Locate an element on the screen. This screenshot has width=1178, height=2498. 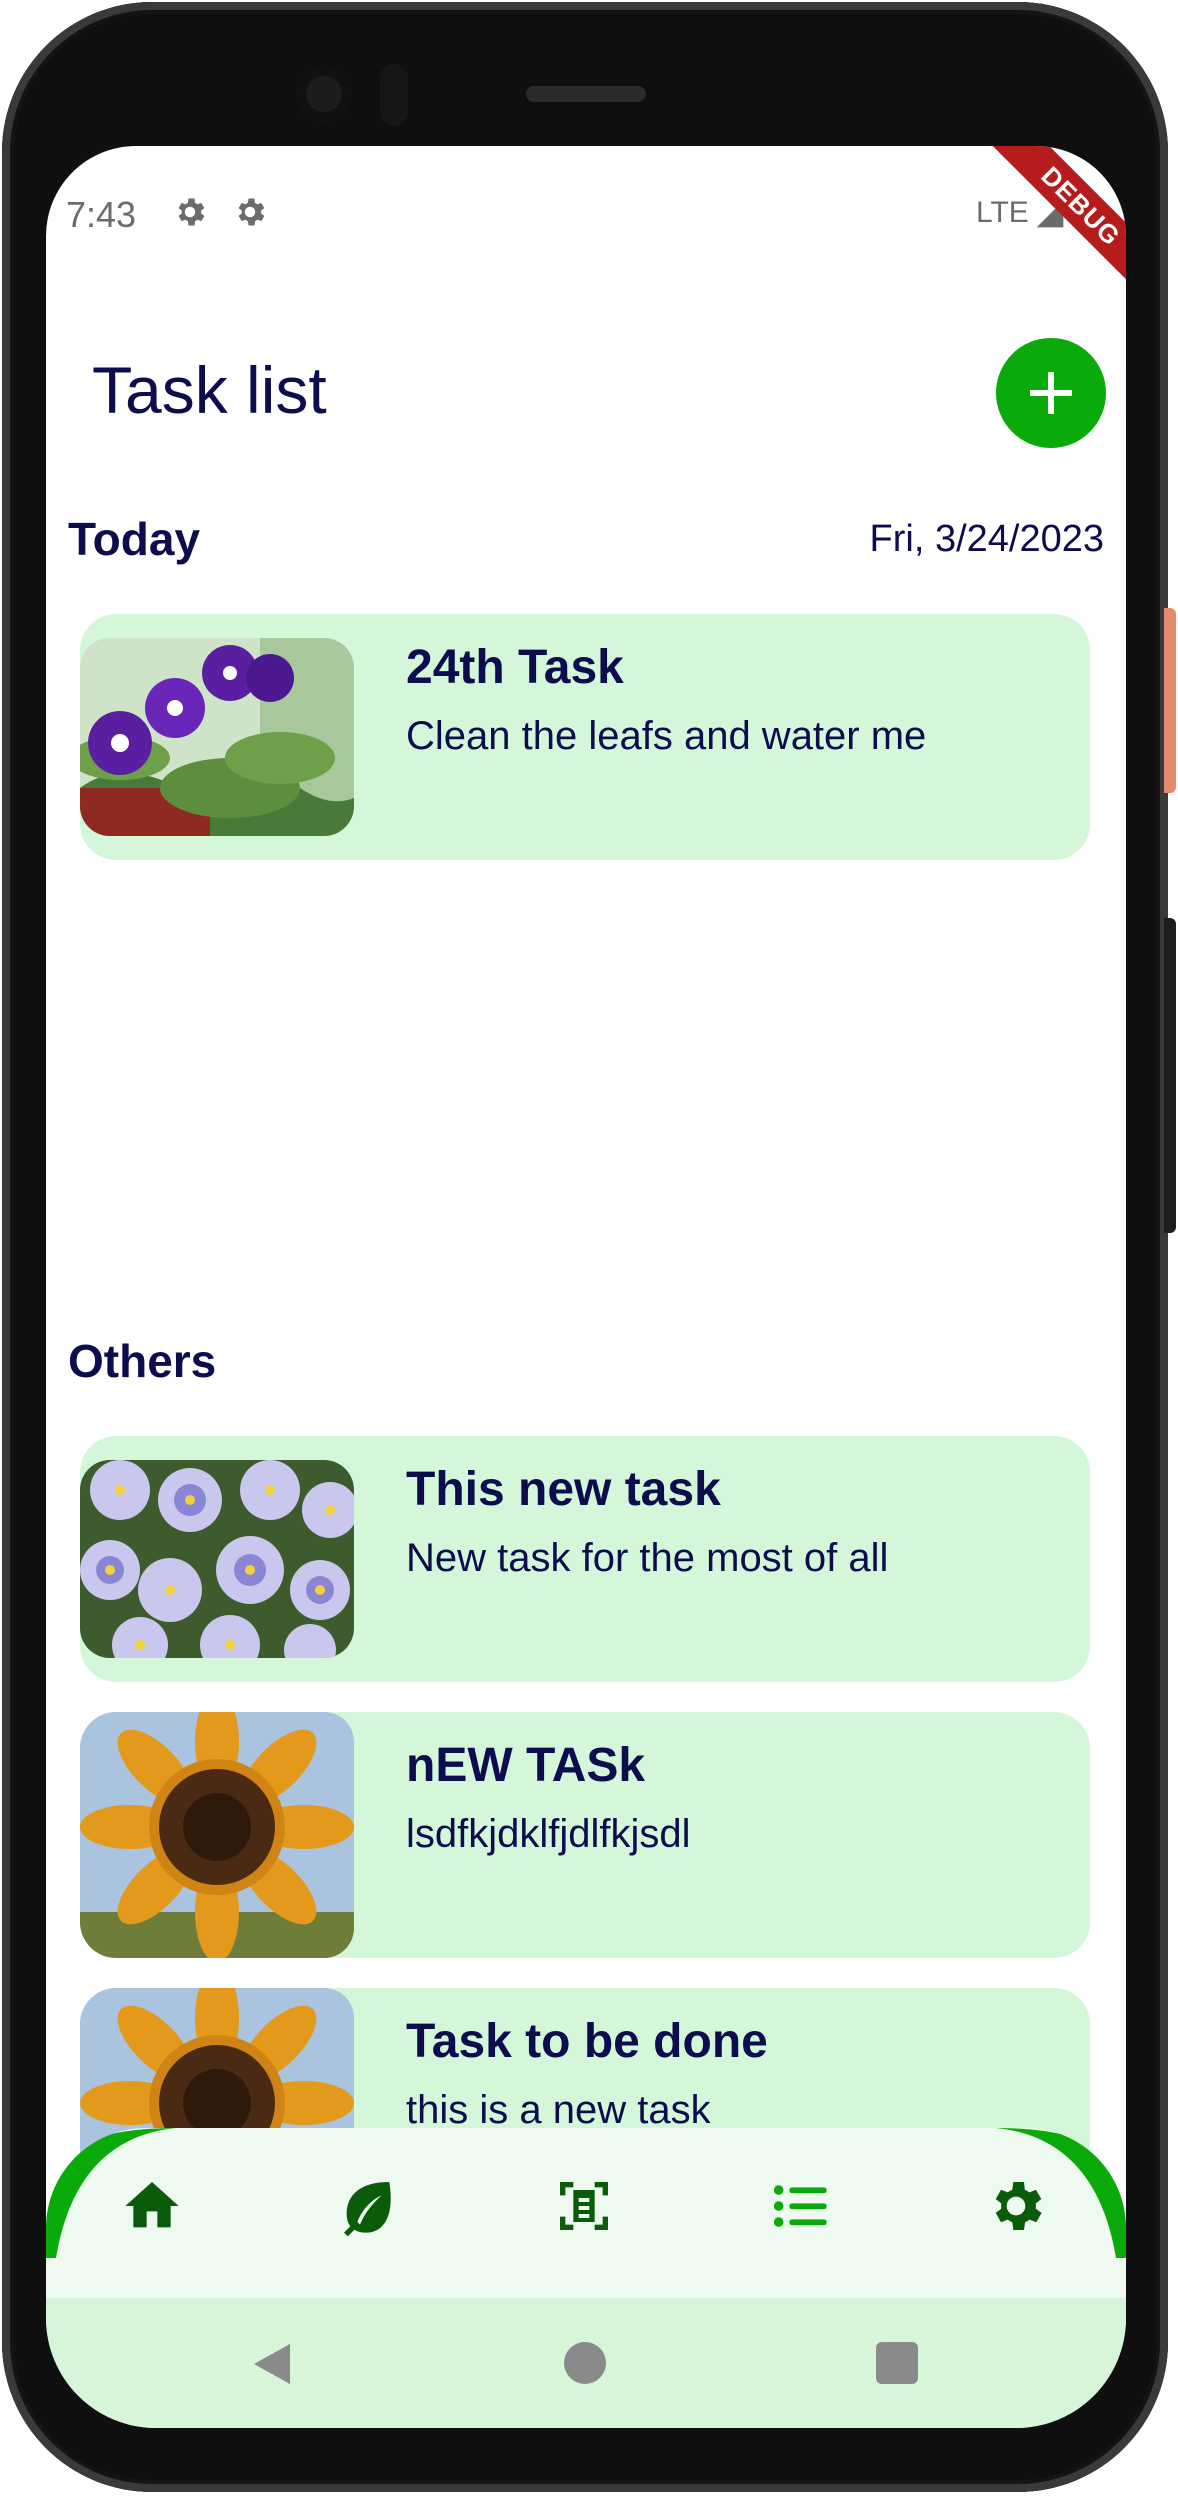
task-title: nEW TASk is located at coordinates (526, 1765).